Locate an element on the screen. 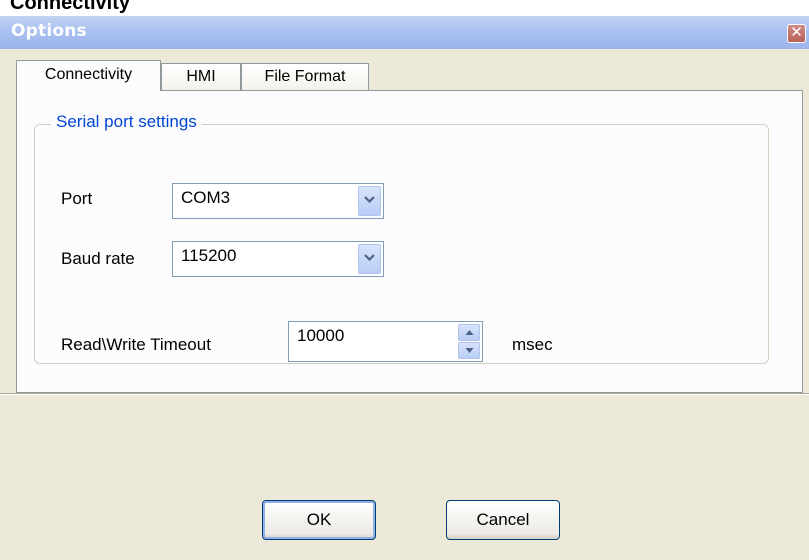  window-title: Options is located at coordinates (49, 31).